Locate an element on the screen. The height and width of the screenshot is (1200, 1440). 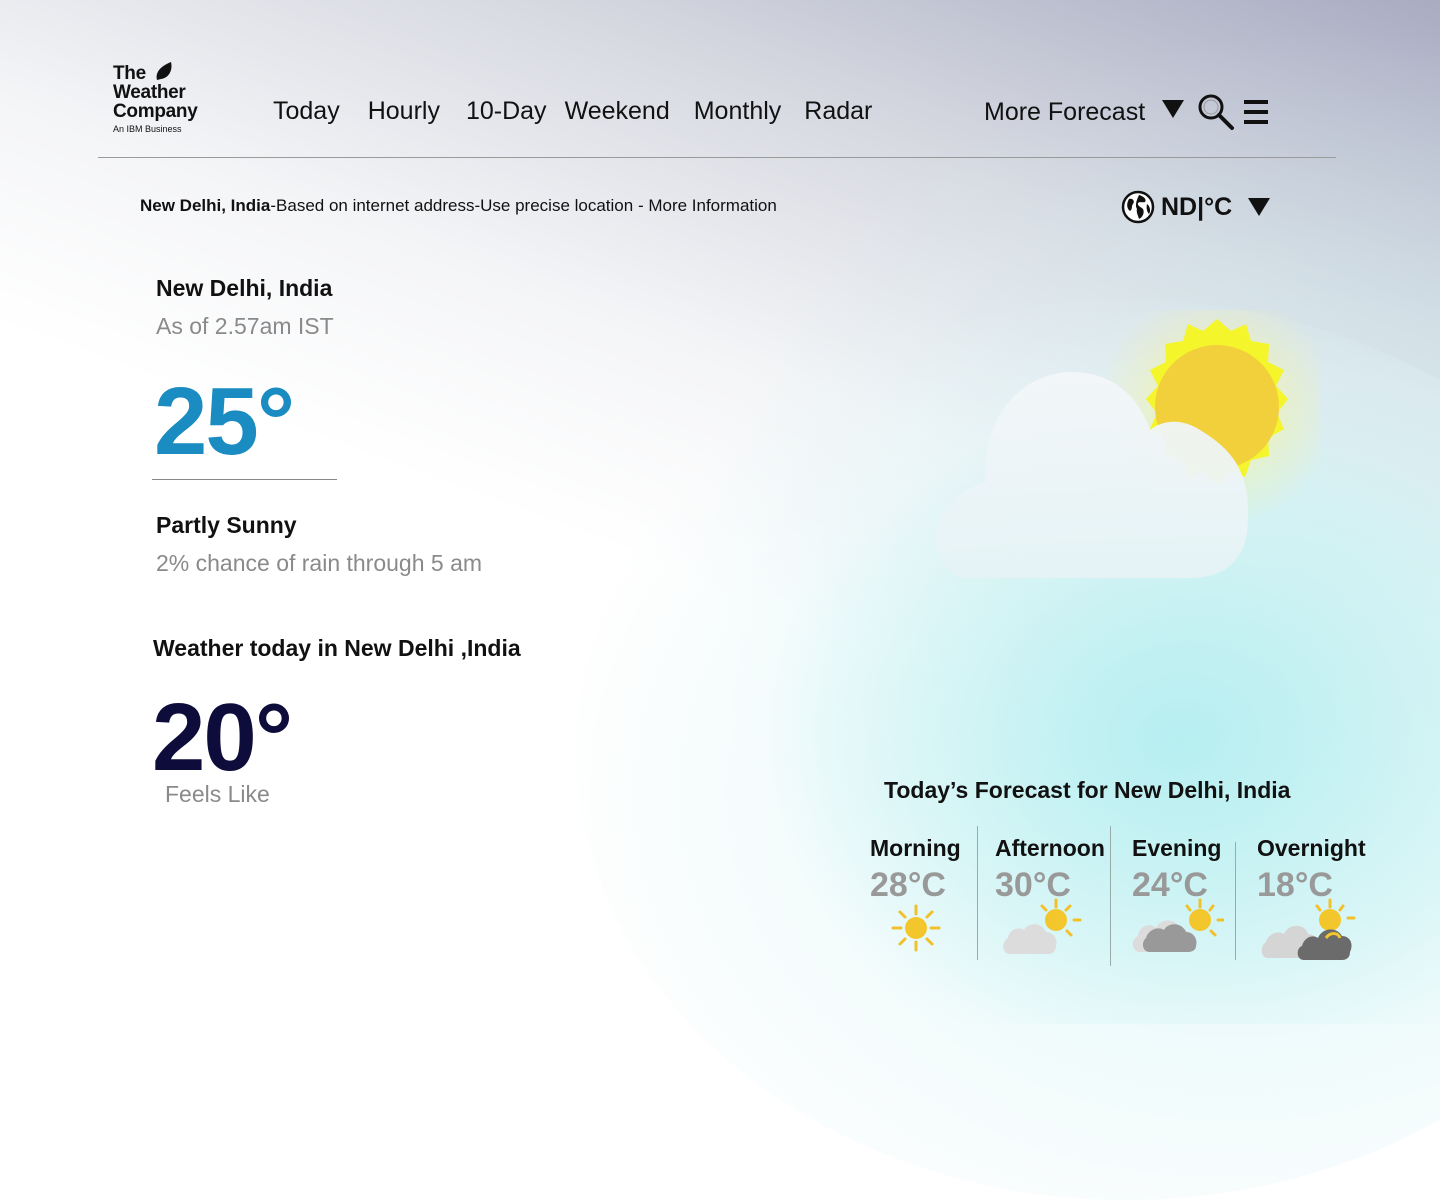
globe-icon is located at coordinates (1138, 207).